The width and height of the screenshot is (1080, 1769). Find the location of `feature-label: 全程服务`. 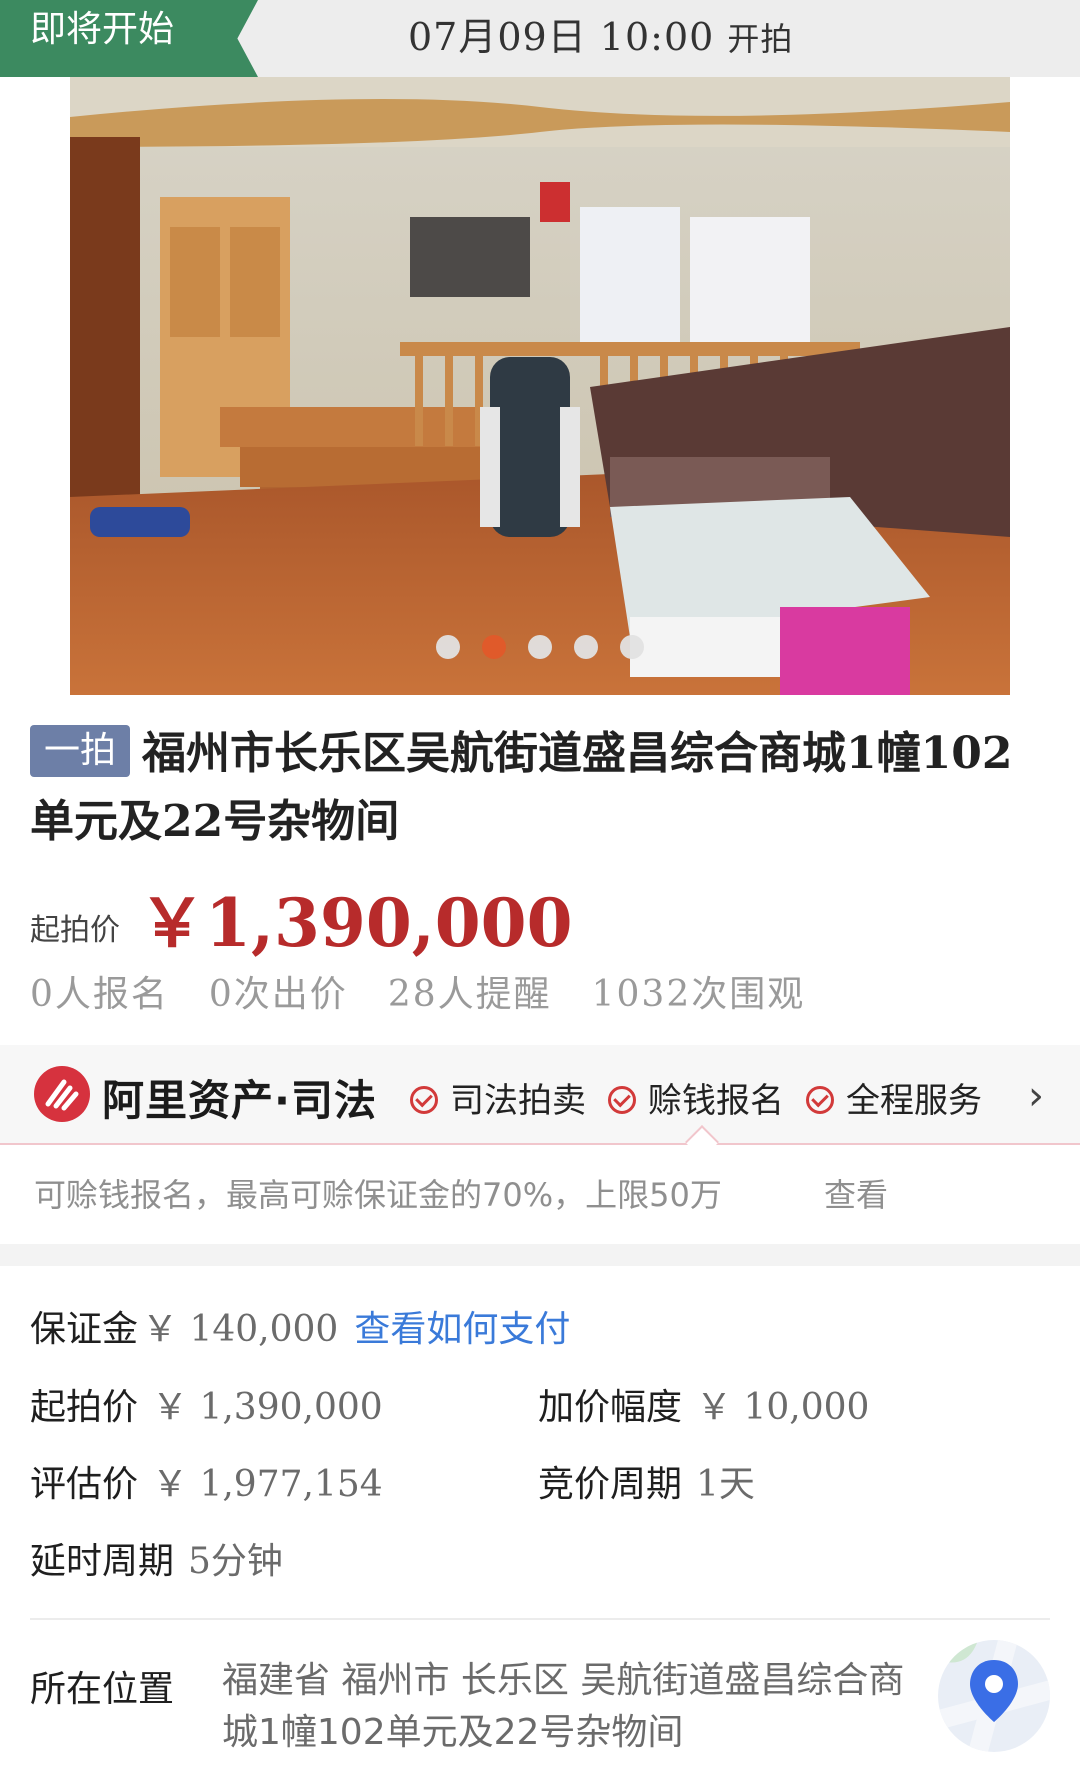

feature-label: 全程服务 is located at coordinates (914, 1101).